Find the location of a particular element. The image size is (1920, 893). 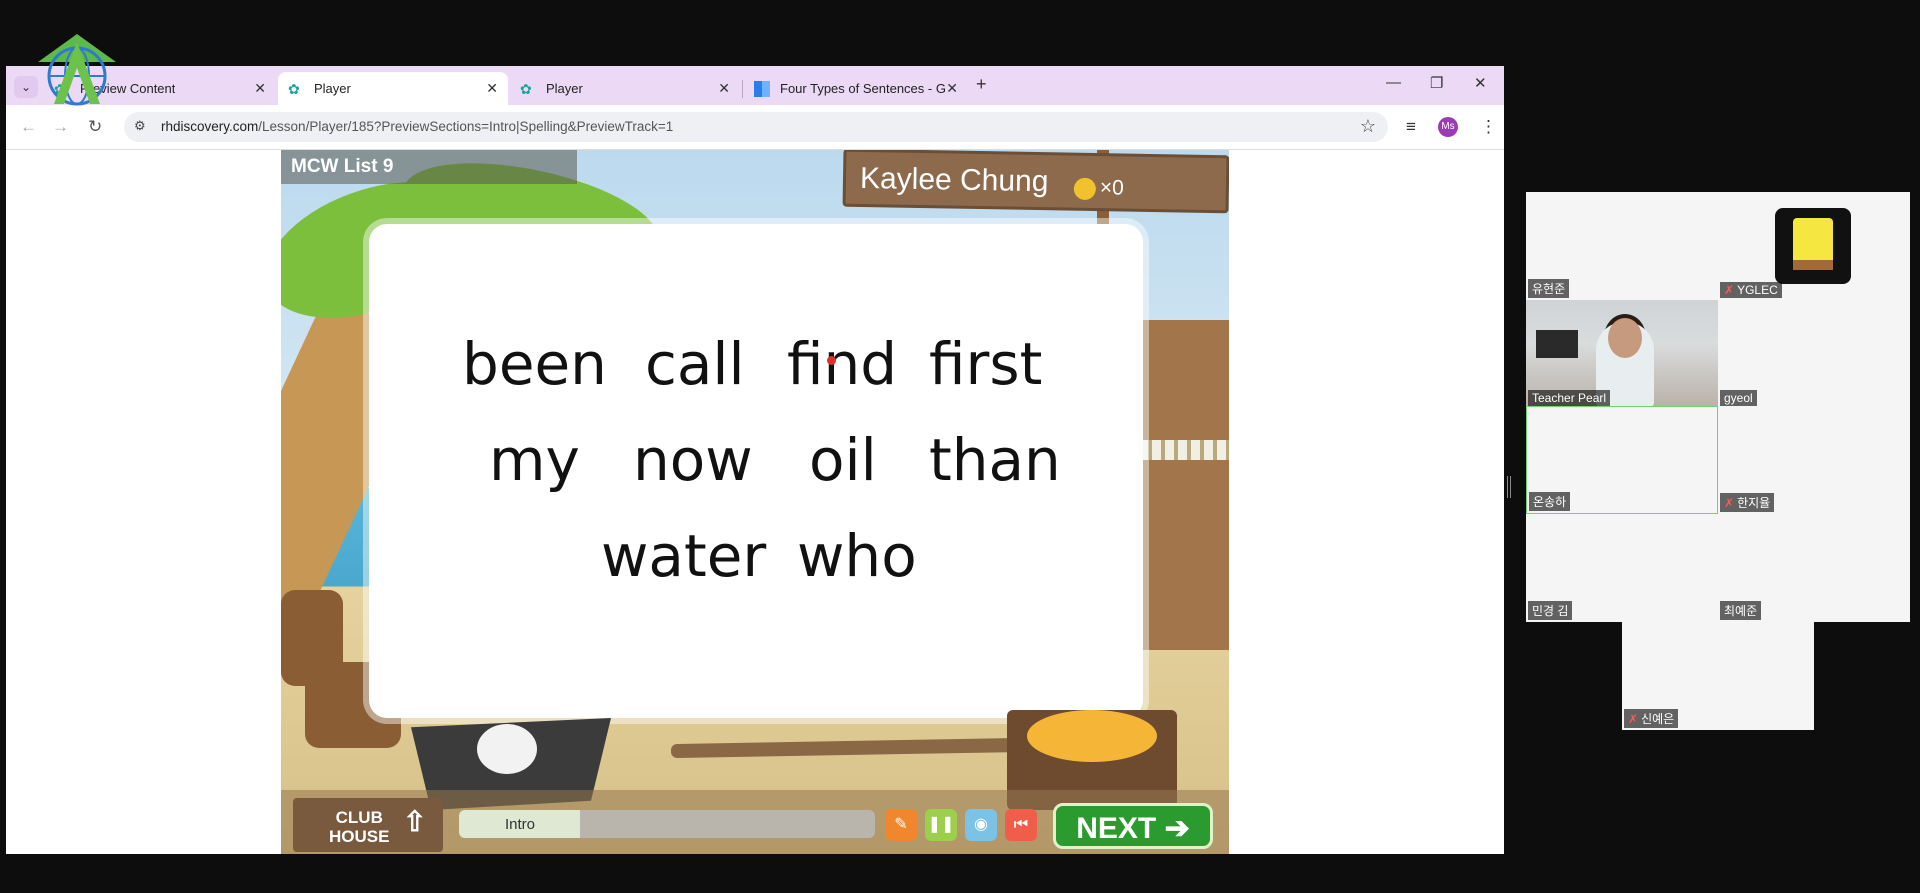

bookmark-star-icon: ☆ is located at coordinates (1368, 126).